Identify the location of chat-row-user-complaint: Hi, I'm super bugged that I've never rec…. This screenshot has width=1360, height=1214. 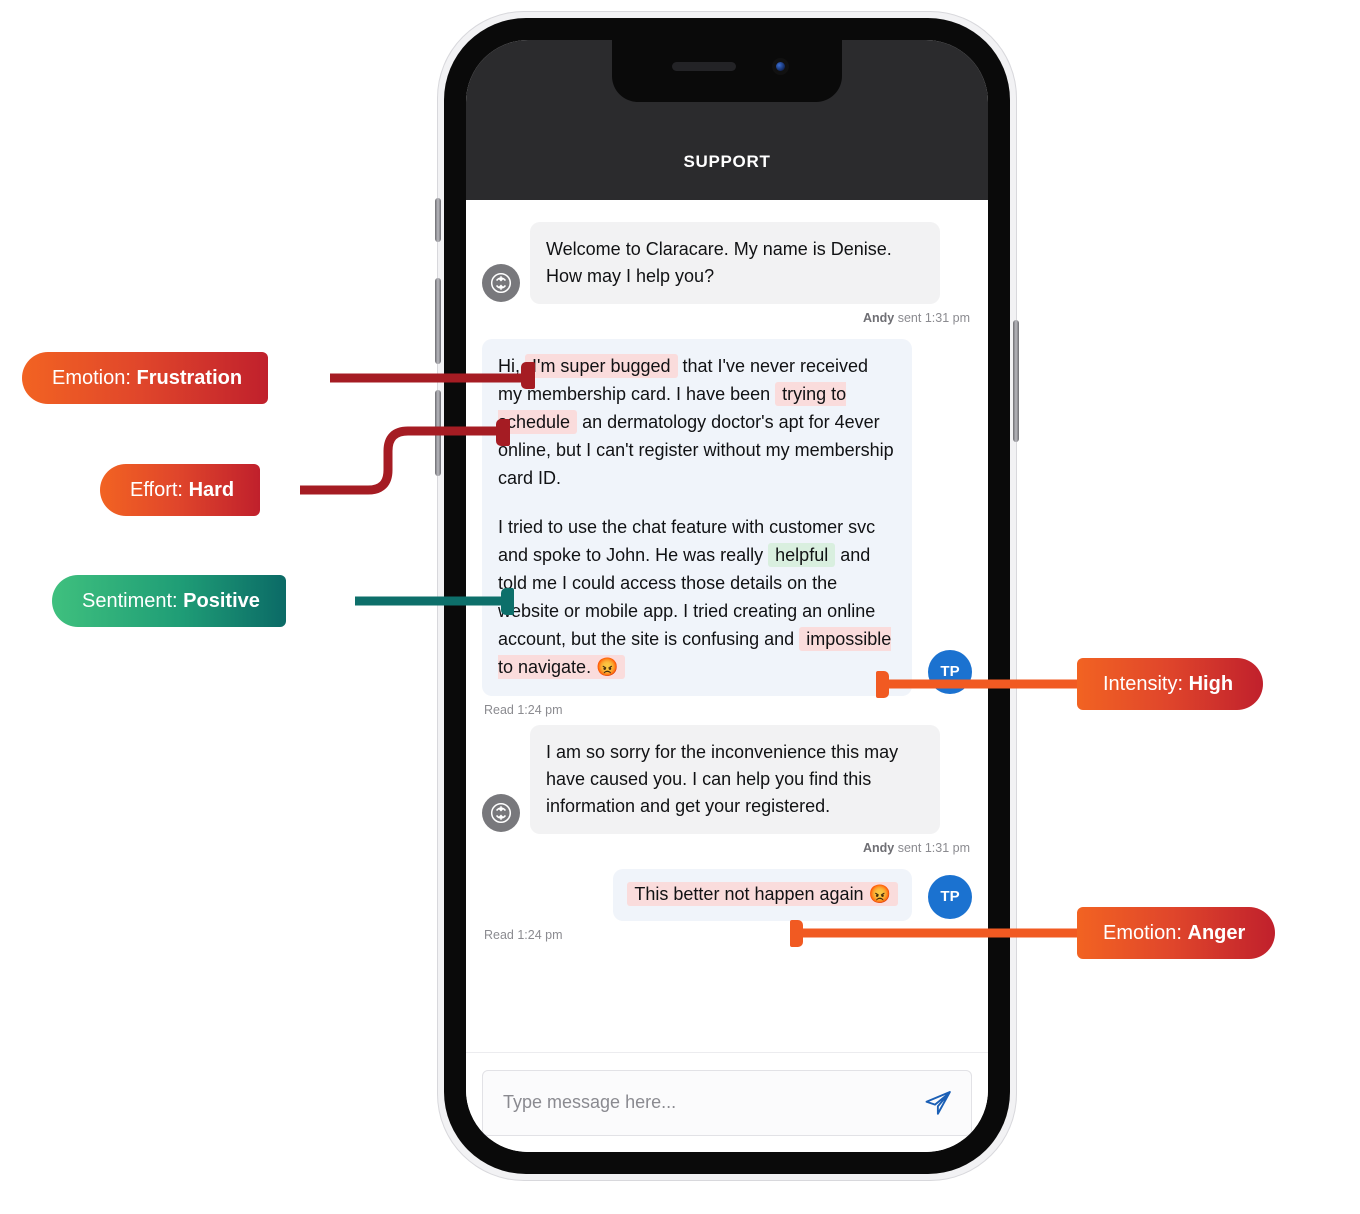
(727, 517).